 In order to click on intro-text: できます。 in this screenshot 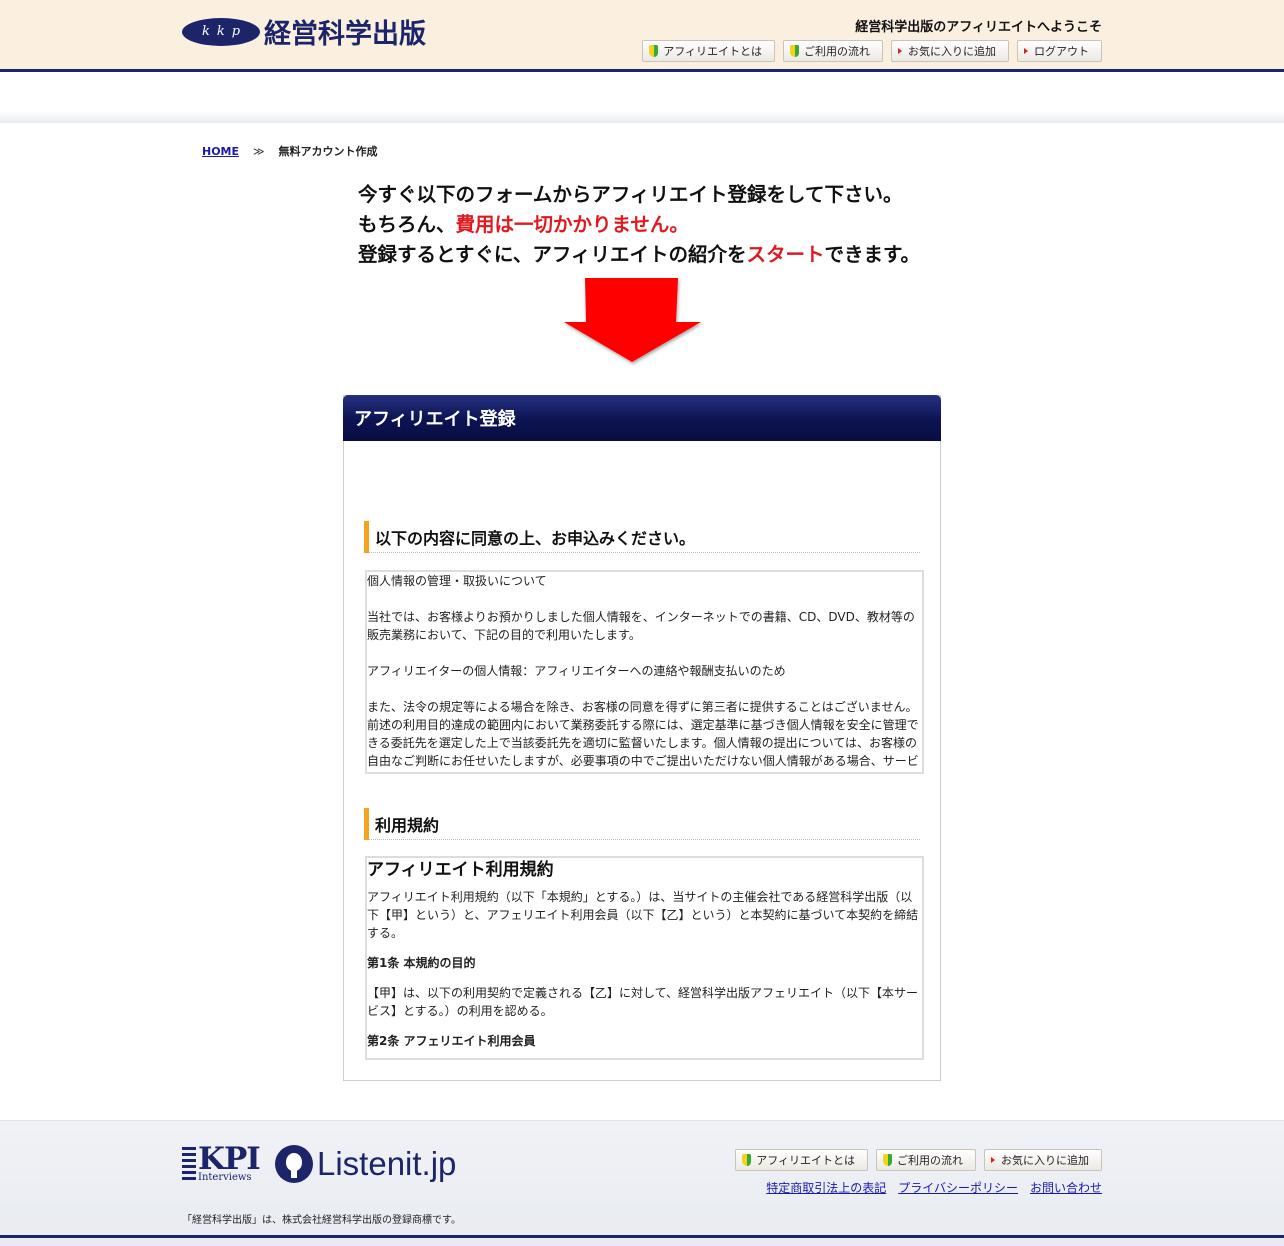, I will do `click(872, 254)`.